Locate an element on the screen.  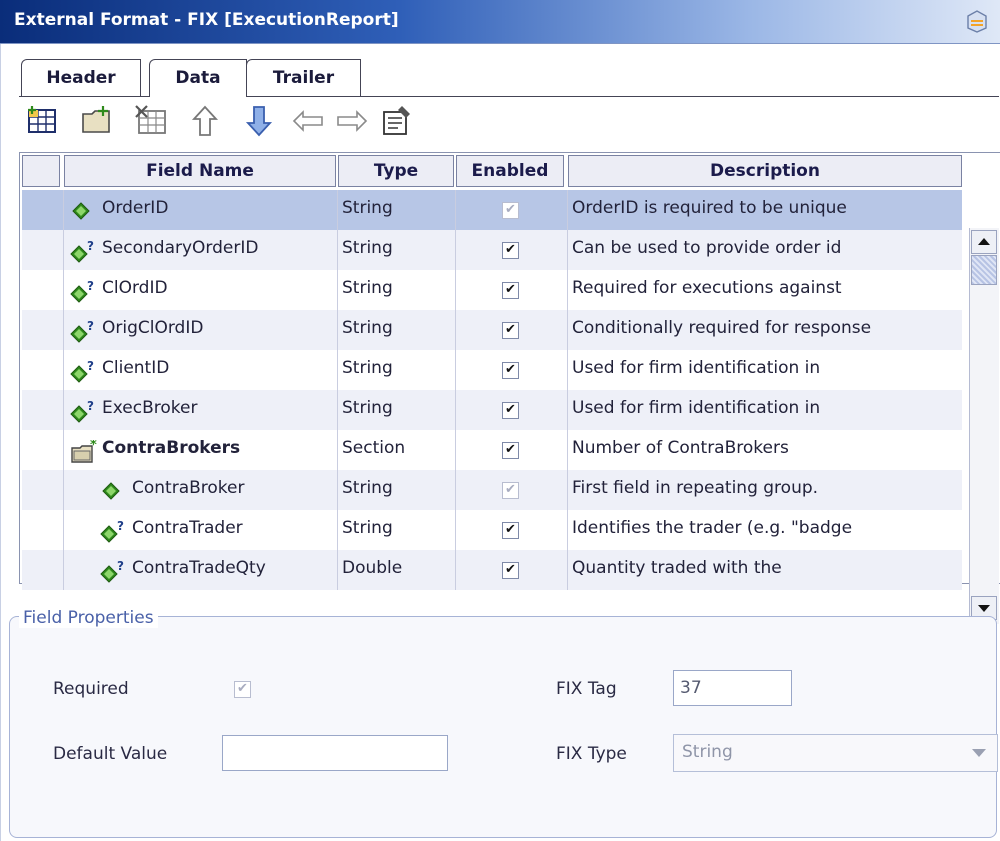
tab-trailer: Trailer is located at coordinates (303, 78).